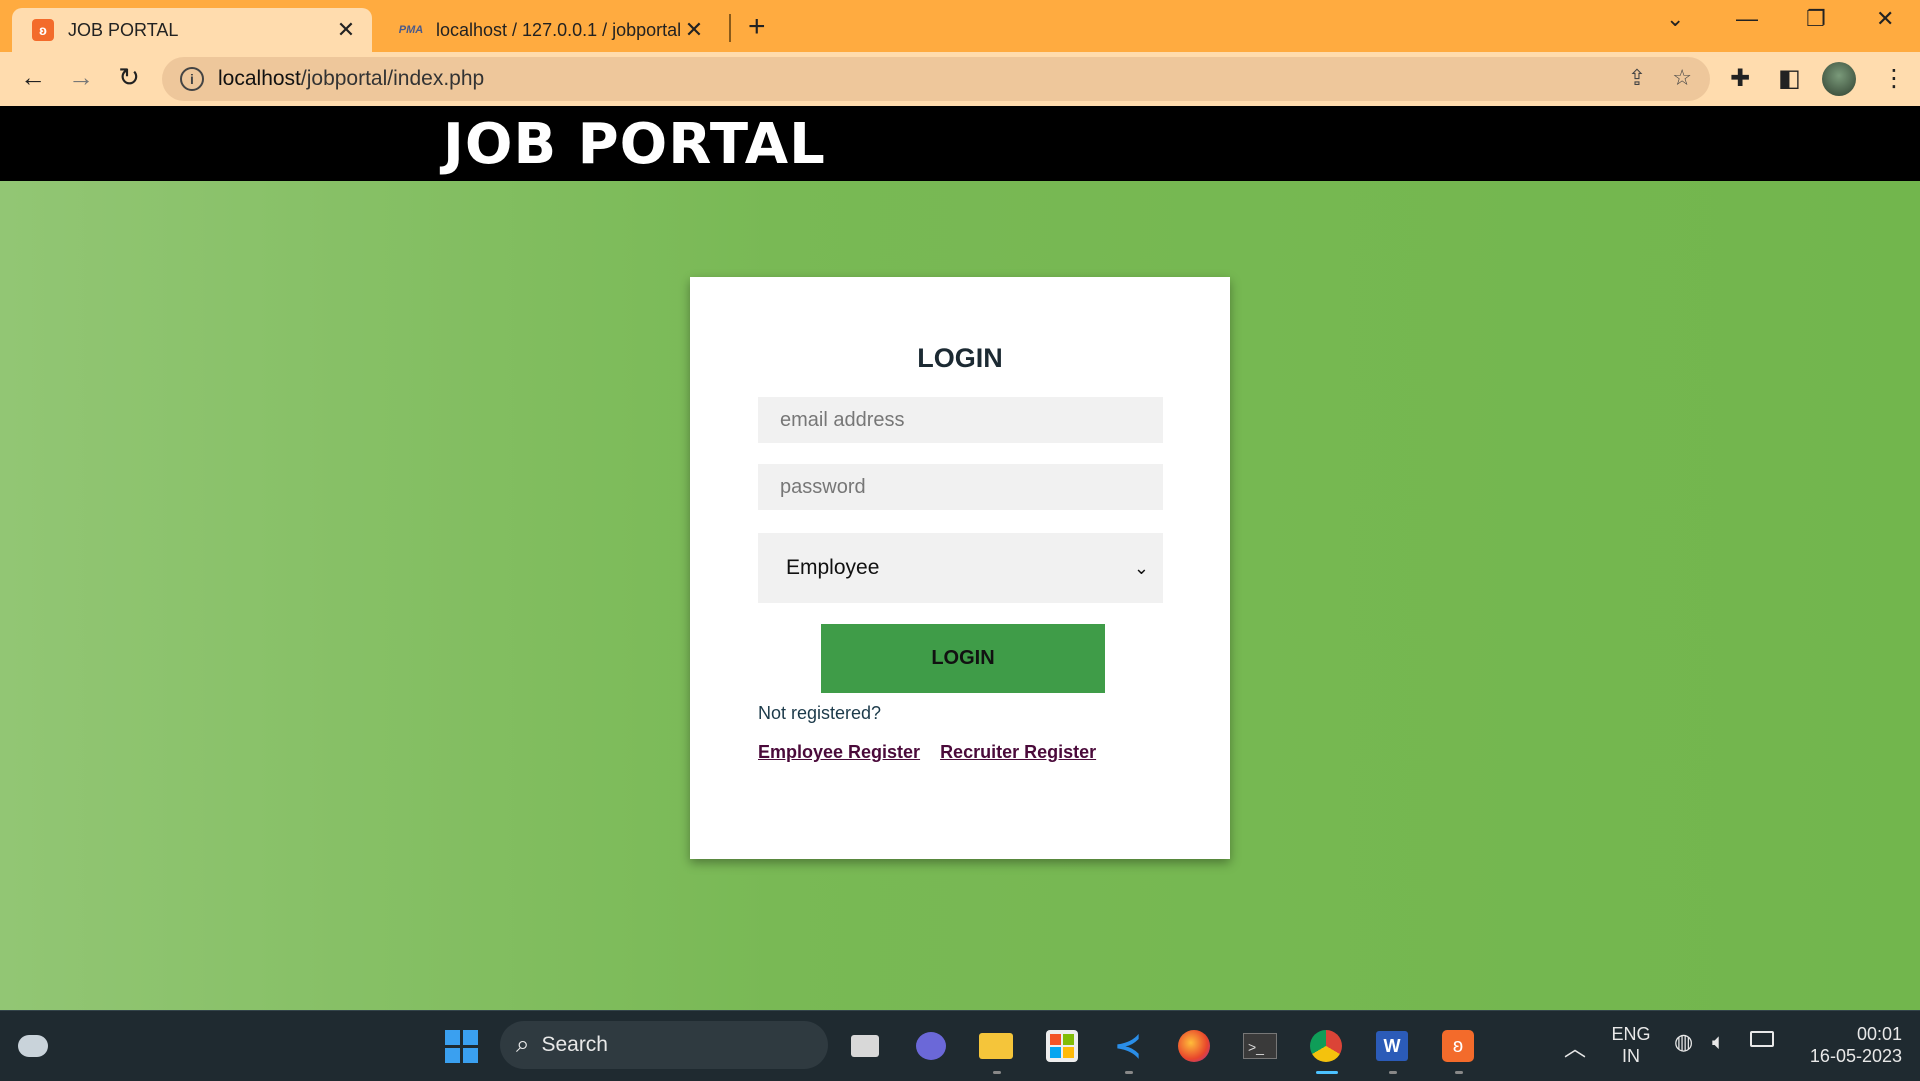  I want to click on region-code: IN, so click(1631, 1056).